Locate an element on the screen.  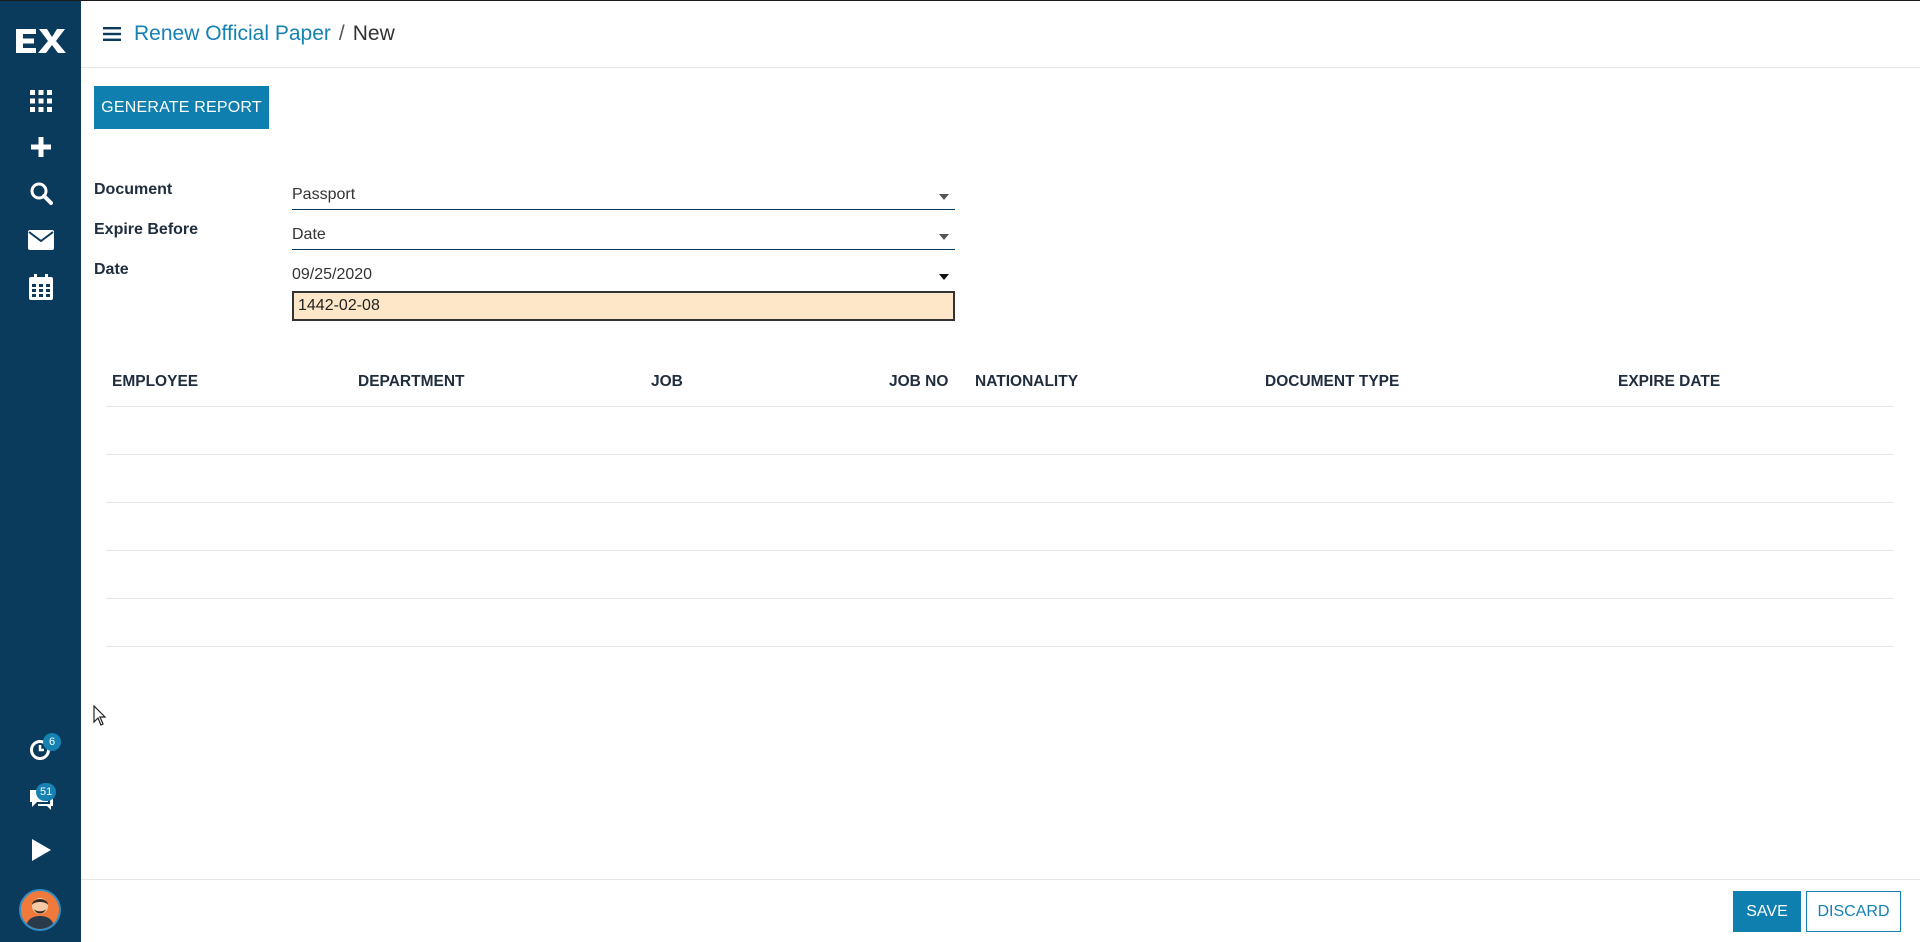
menu-toggle-button is located at coordinates (113, 34).